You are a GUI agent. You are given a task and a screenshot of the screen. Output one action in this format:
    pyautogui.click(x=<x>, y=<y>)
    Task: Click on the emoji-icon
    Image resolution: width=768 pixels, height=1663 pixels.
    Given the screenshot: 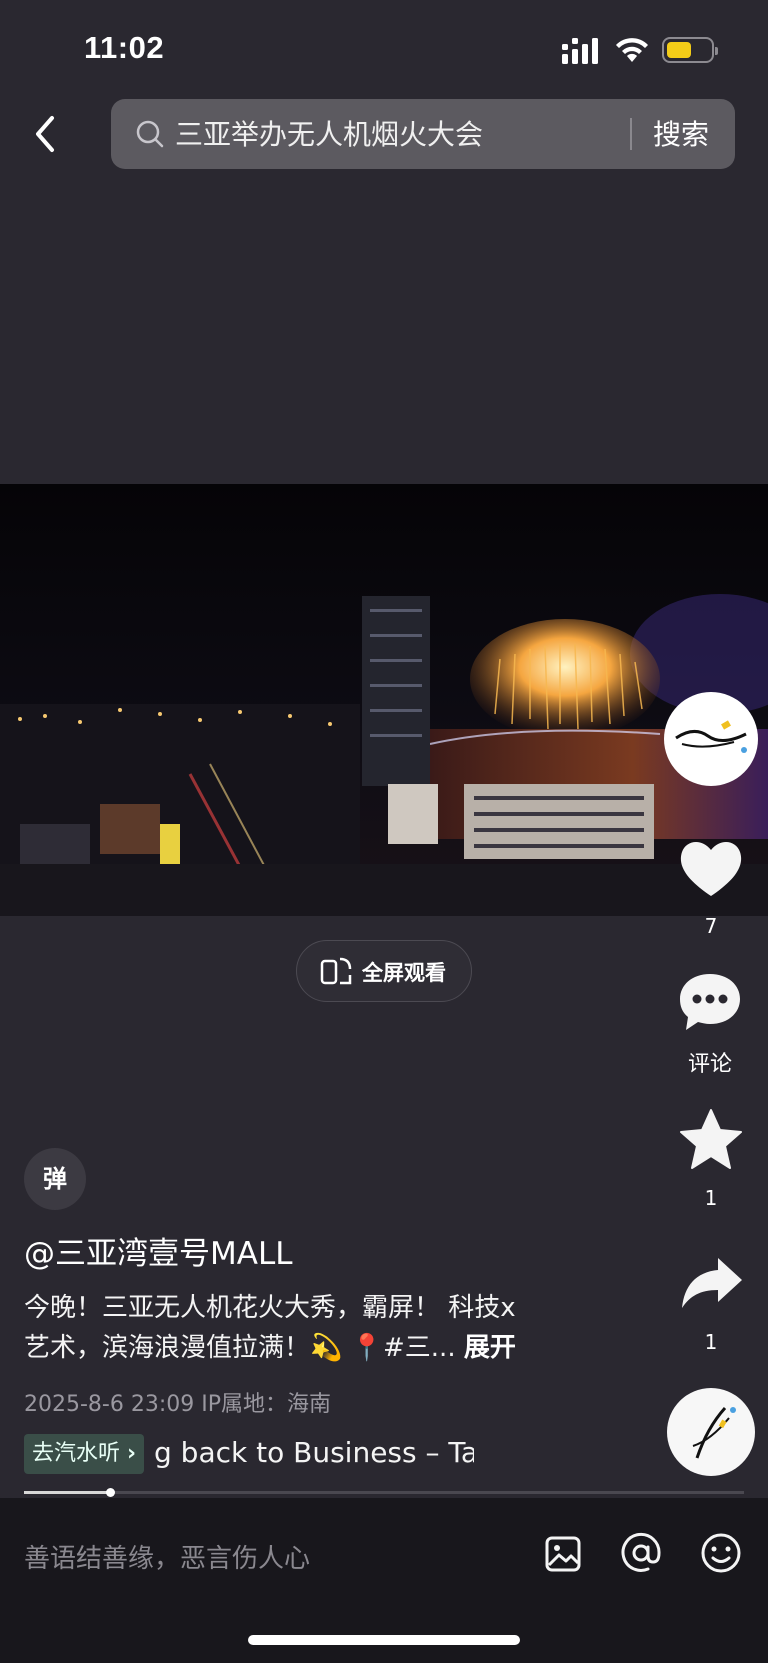 What is the action you would take?
    pyautogui.click(x=721, y=1553)
    